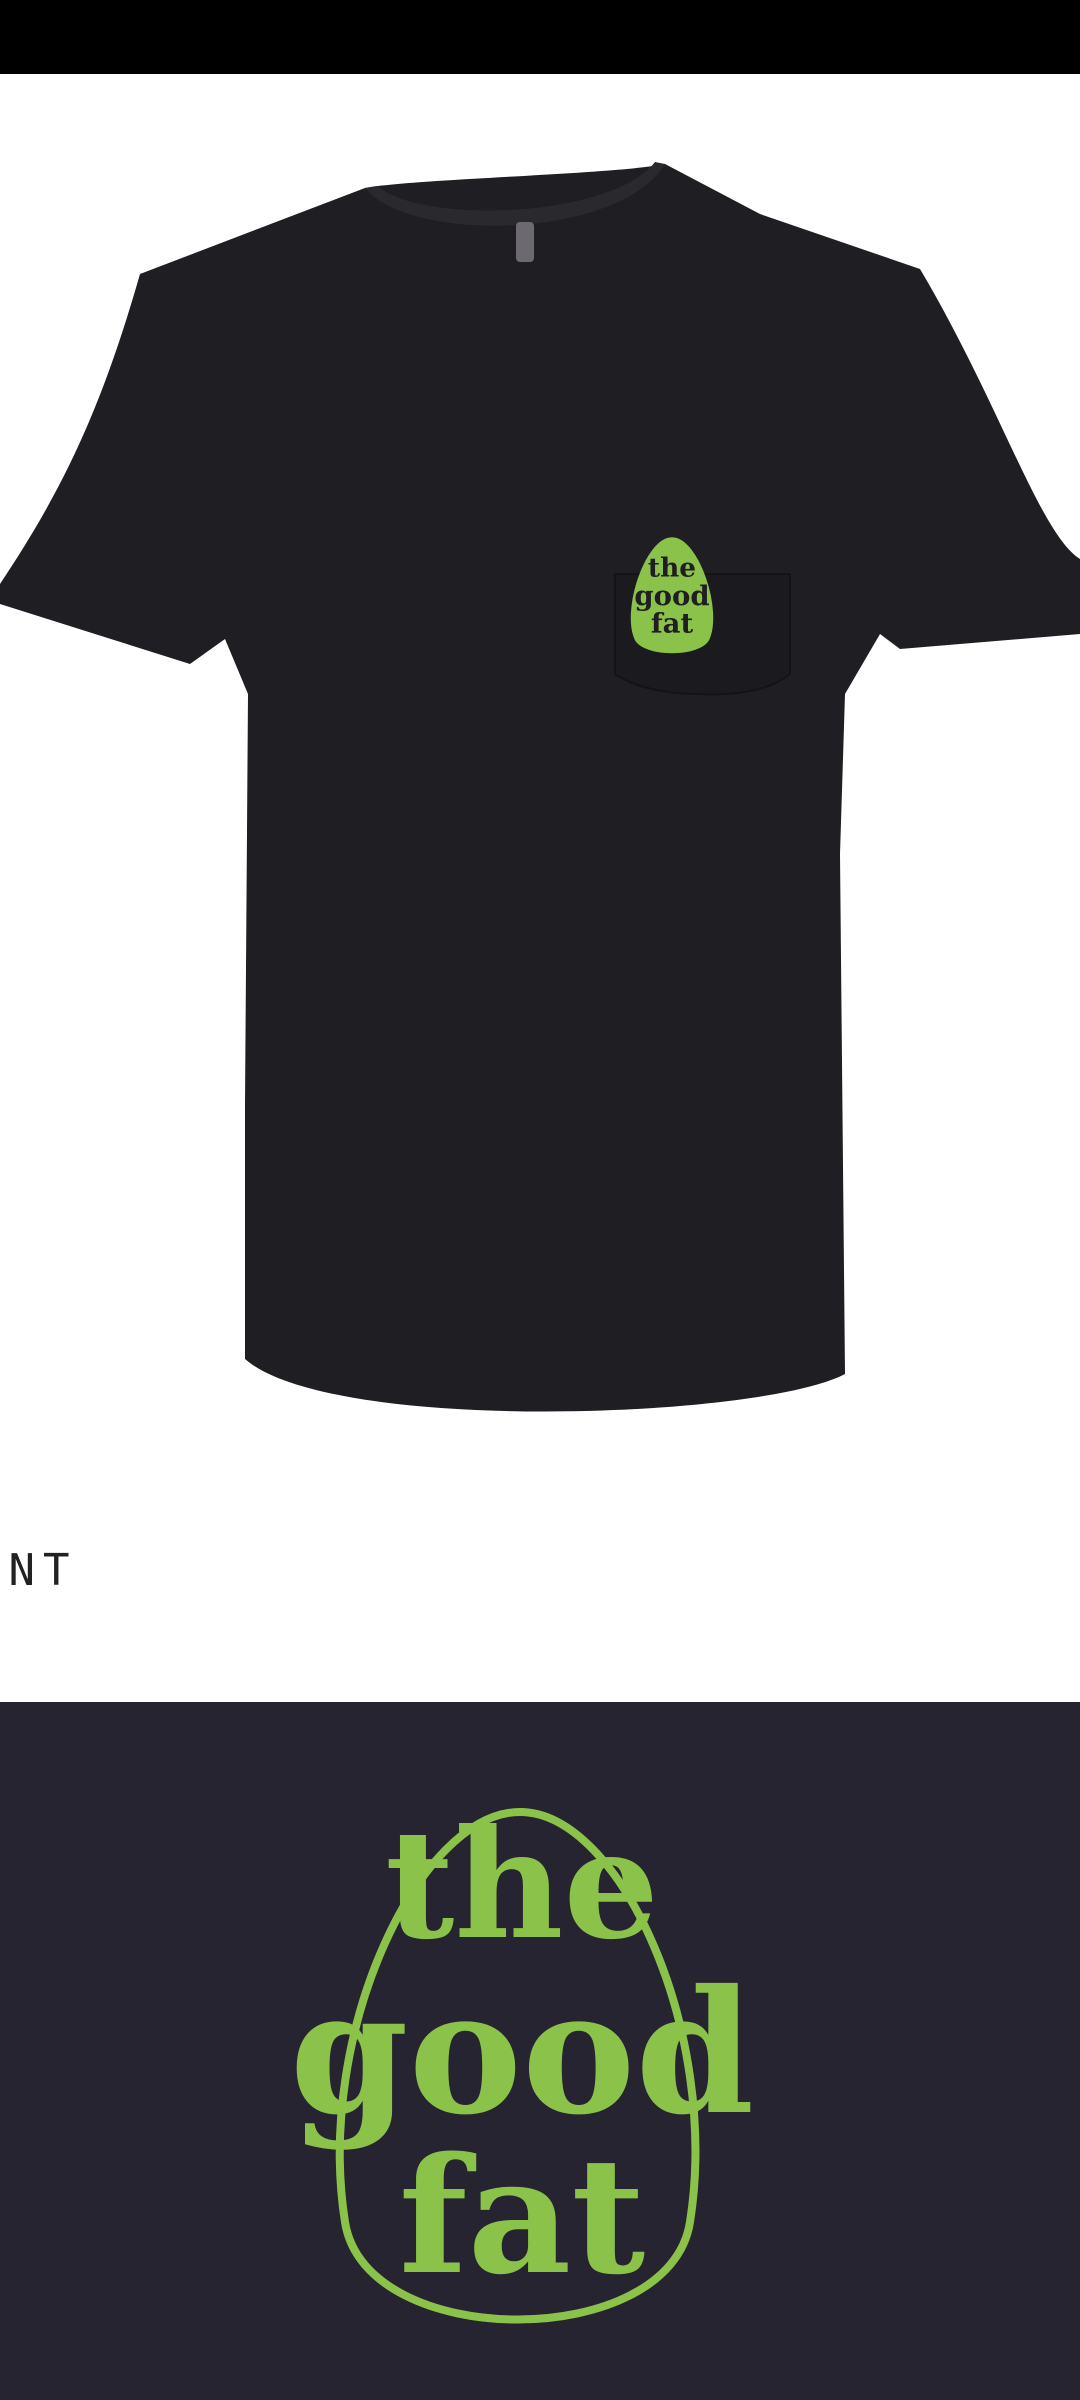  Describe the element at coordinates (522, 2216) in the screenshot. I see `design-word-fat: fat` at that location.